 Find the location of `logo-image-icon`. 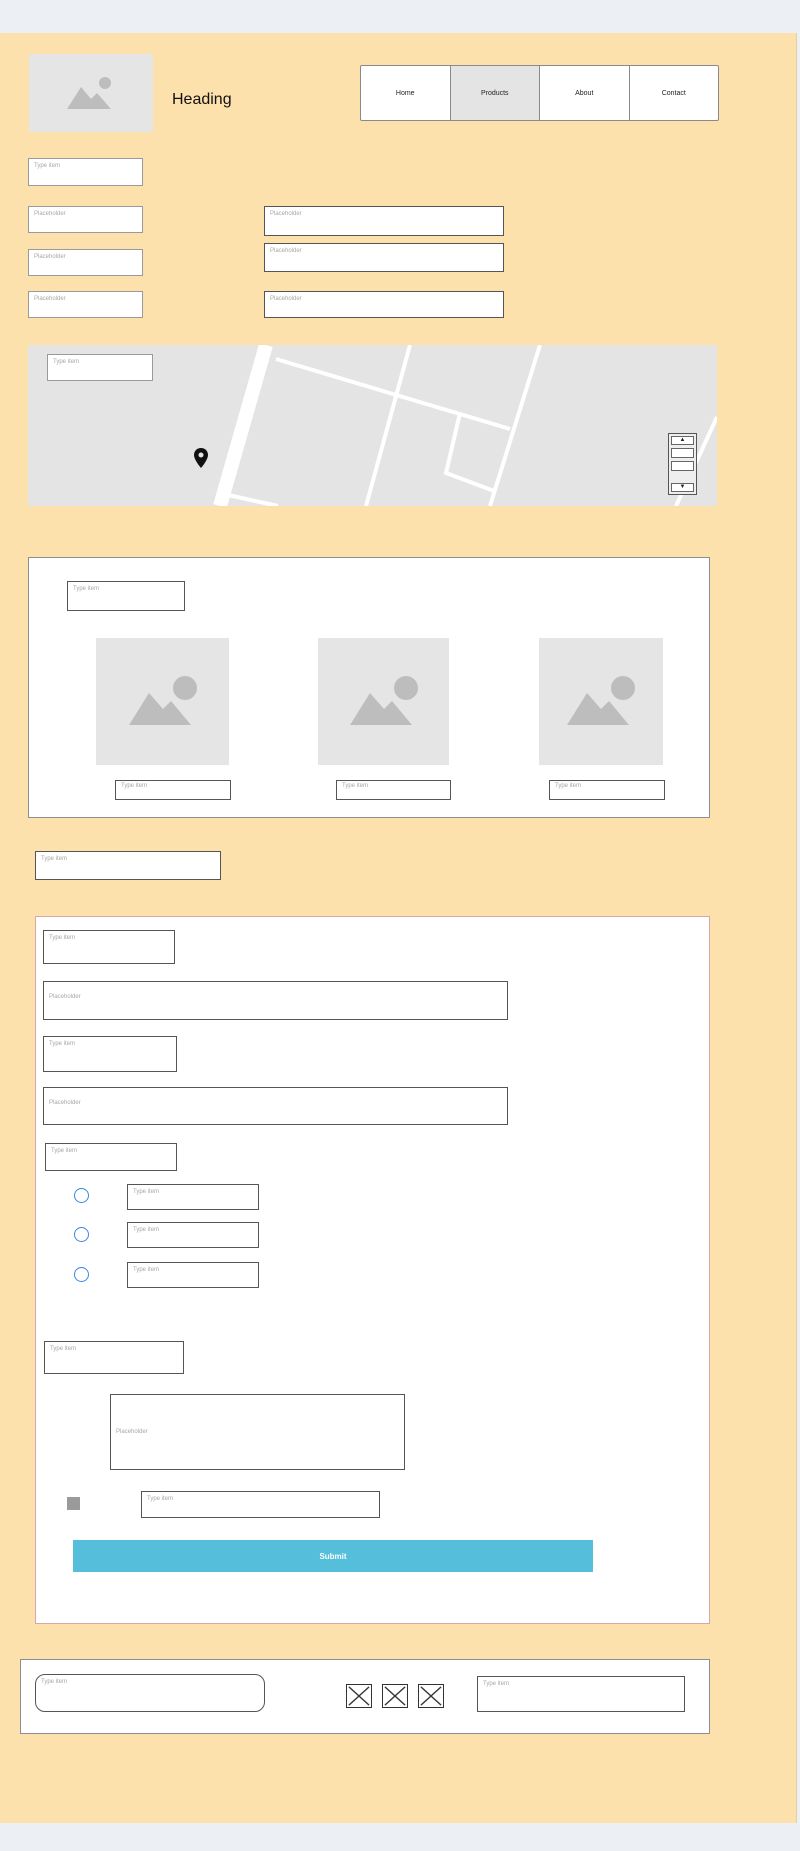

logo-image-icon is located at coordinates (91, 93).